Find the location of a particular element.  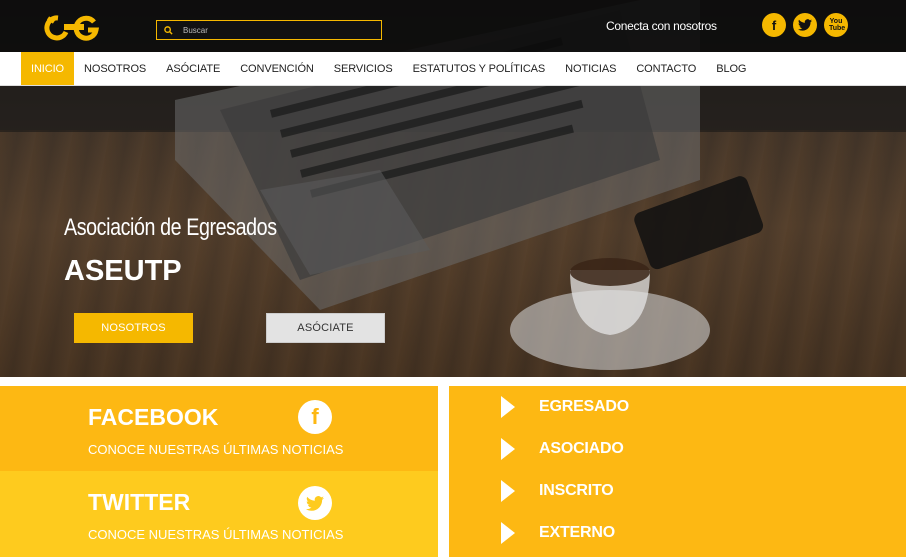

link-inscrito-label: INSCRITO is located at coordinates (576, 490).